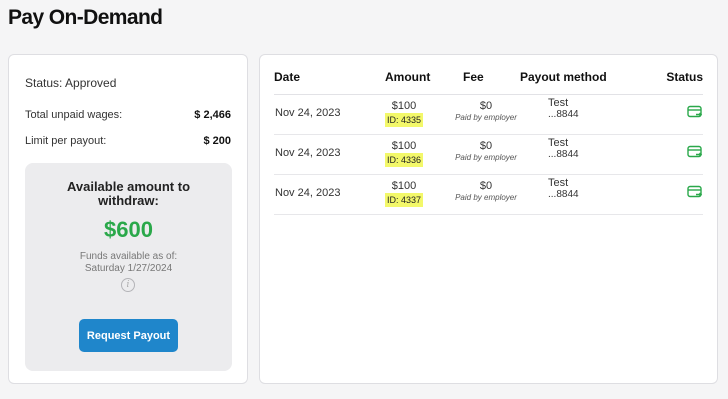 This screenshot has width=728, height=399. Describe the element at coordinates (488, 82) in the screenshot. I see `table-header: Date Amount Fee Payout method Status` at that location.